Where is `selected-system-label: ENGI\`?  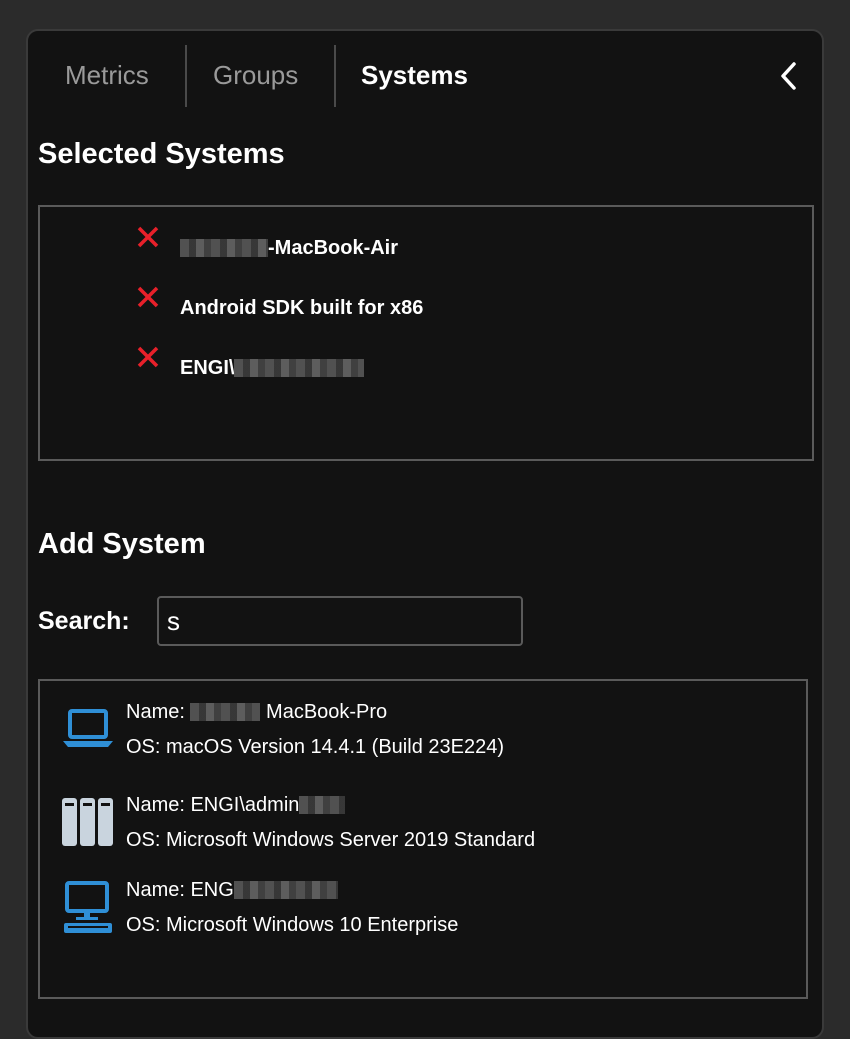
selected-system-label: ENGI\ is located at coordinates (272, 368).